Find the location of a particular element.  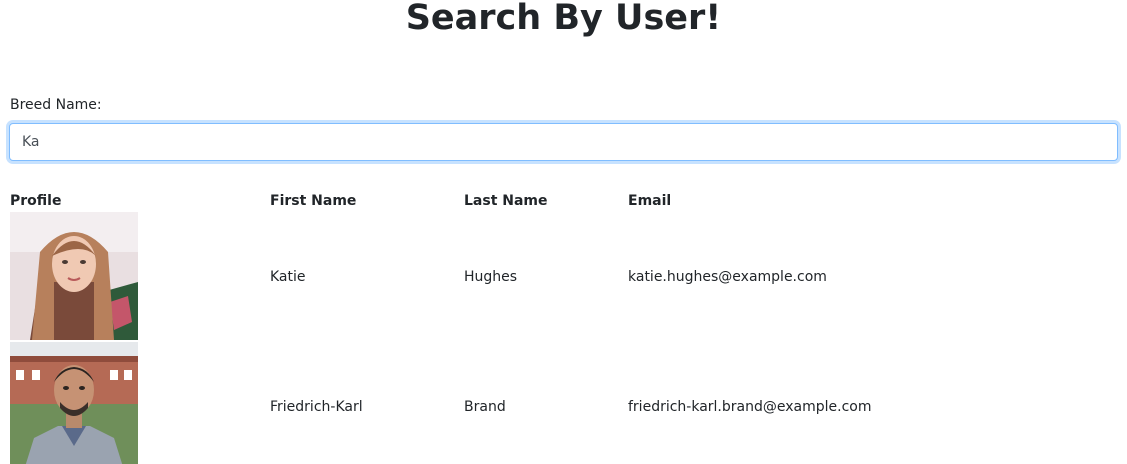

first-name-cell: Friedrich-Karl is located at coordinates (316, 407).